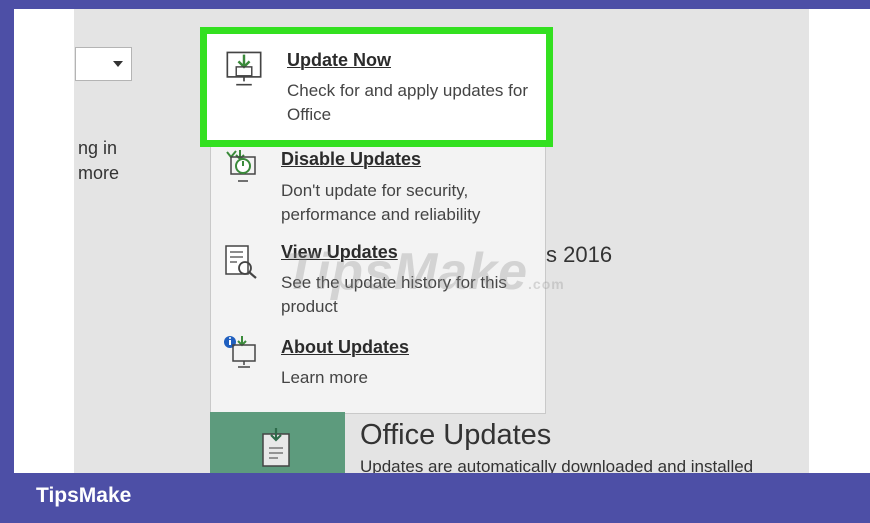 The width and height of the screenshot is (870, 523). Describe the element at coordinates (241, 166) in the screenshot. I see `disable-updates-icon` at that location.